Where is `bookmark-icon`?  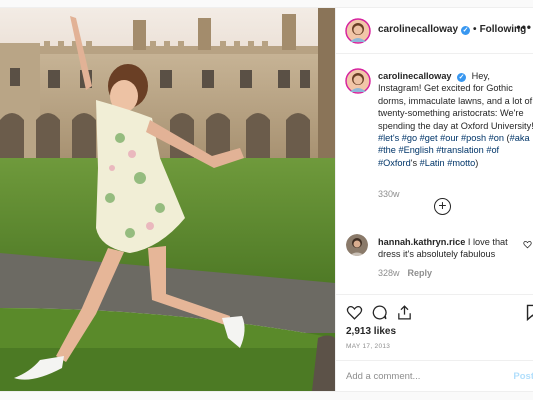
bookmark-icon is located at coordinates (528, 312).